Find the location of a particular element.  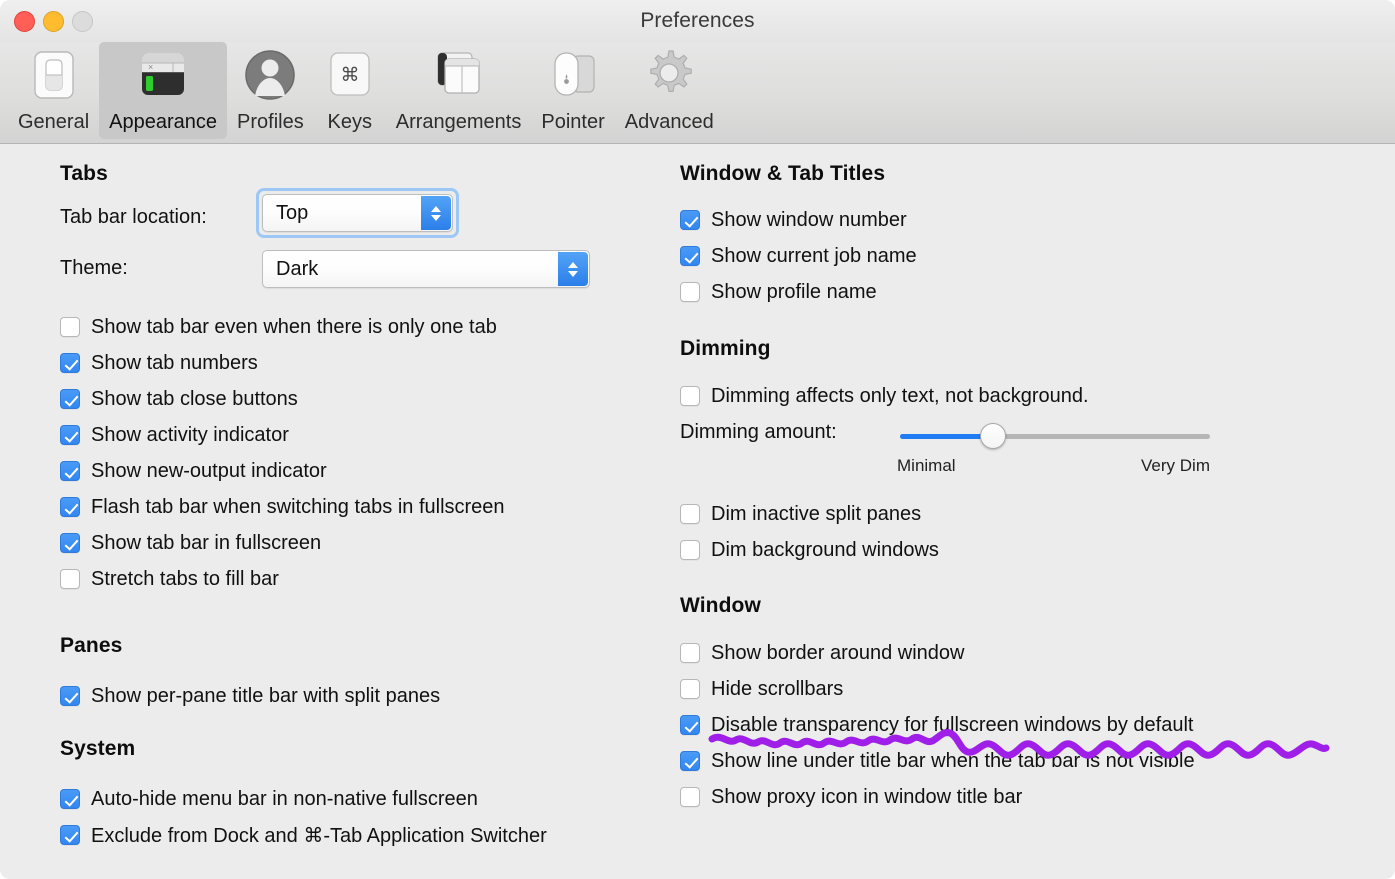

checkbox-row: Stretch tabs to fill bar is located at coordinates (282, 579).